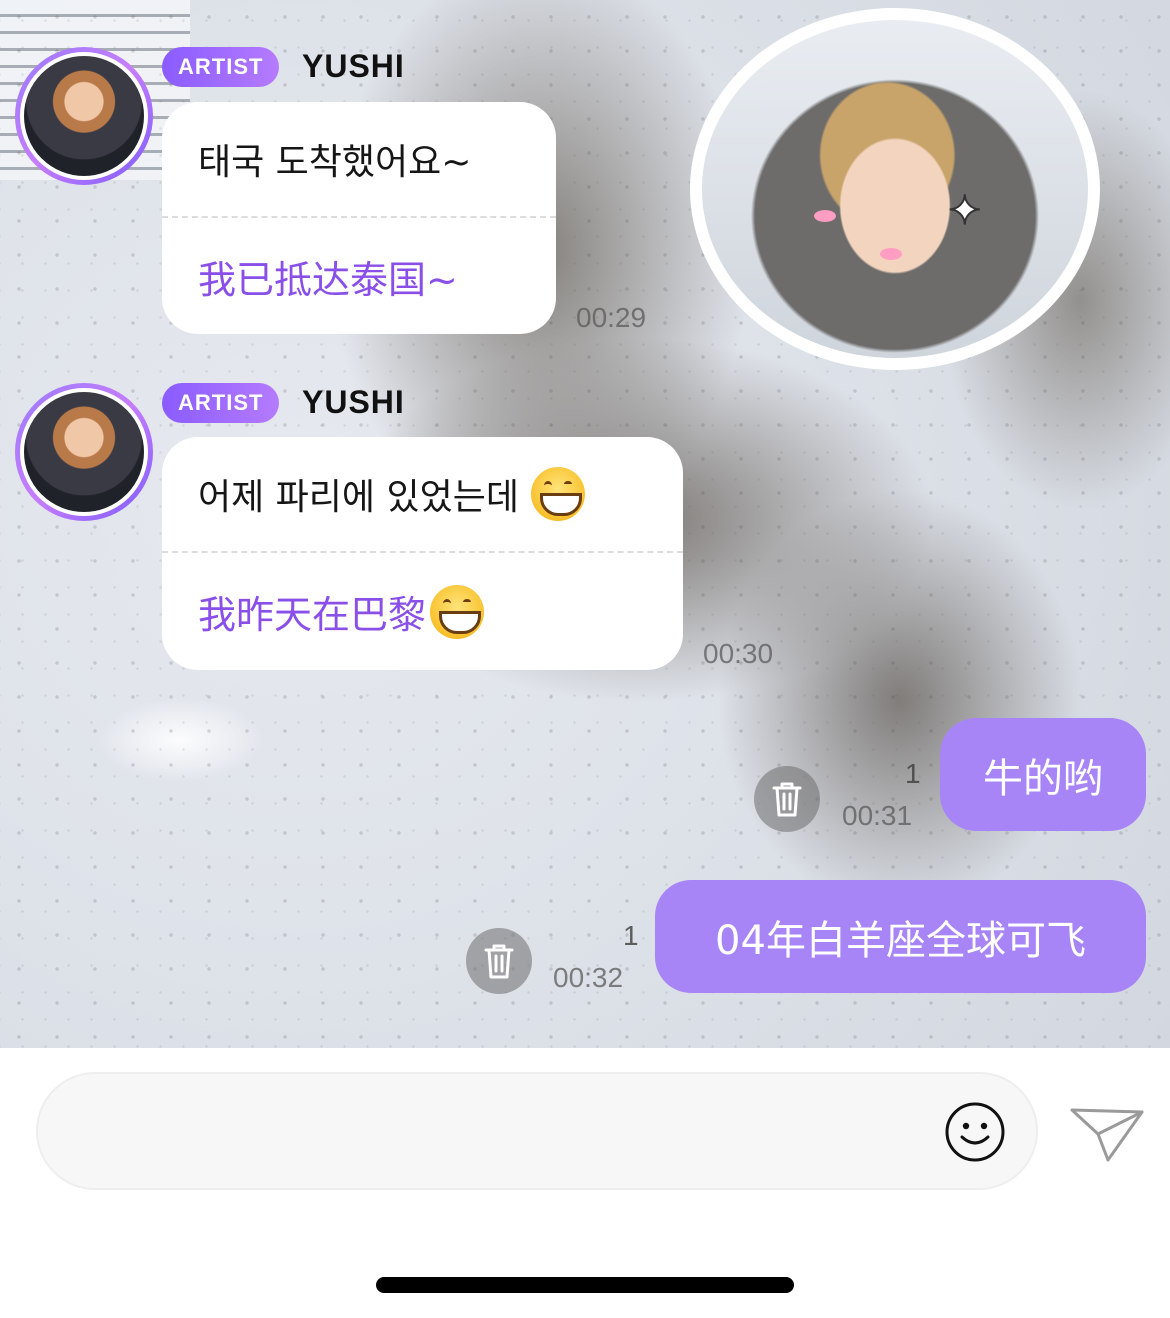  What do you see at coordinates (328, 279) in the screenshot?
I see `translated-text: 我已抵达泰国~` at bounding box center [328, 279].